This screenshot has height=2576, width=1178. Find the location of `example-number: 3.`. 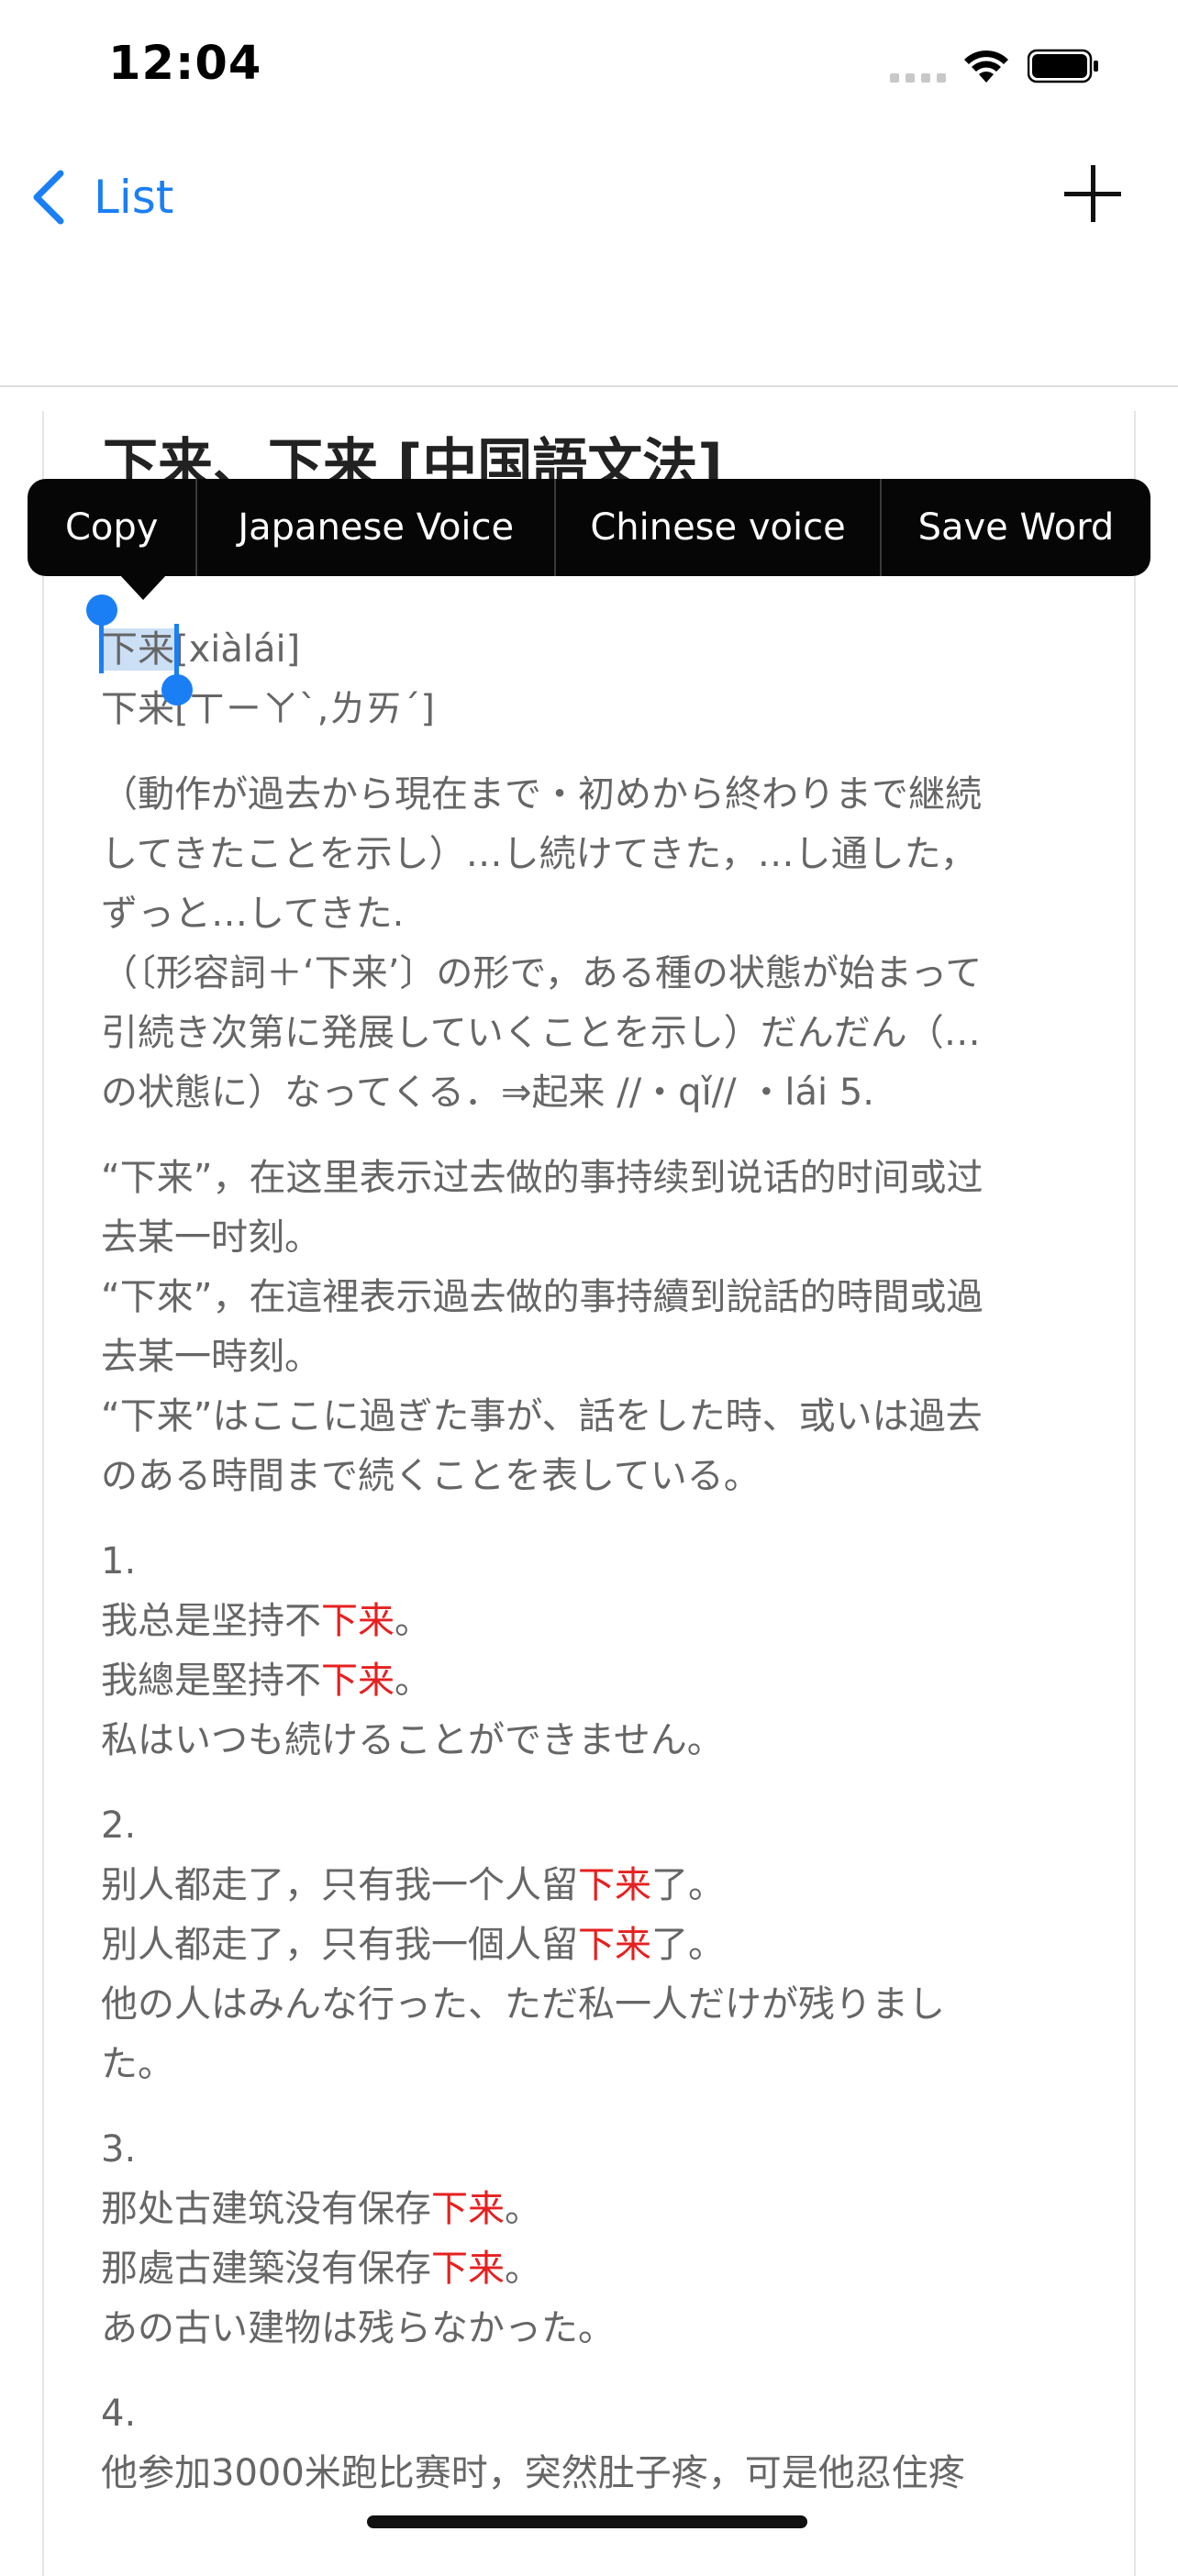

example-number: 3. is located at coordinates (119, 2149).